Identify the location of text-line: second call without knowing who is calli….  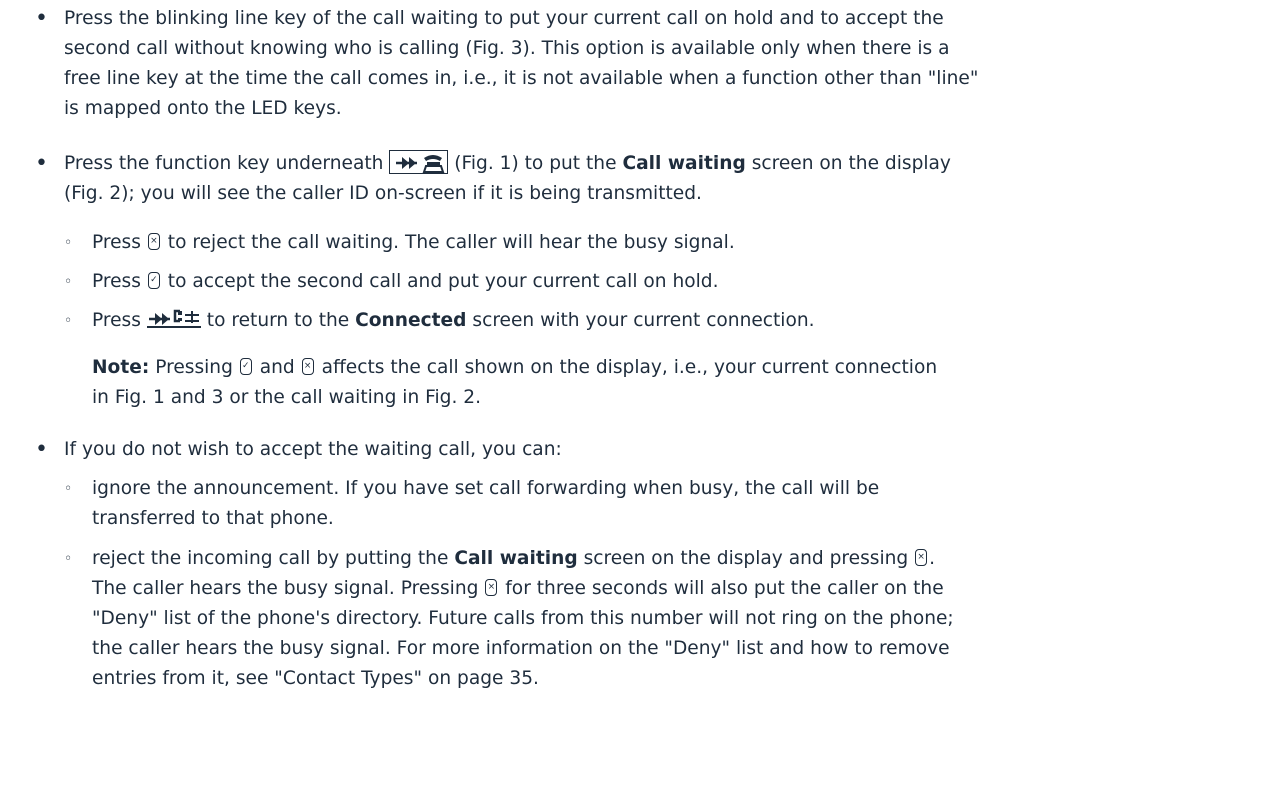
(507, 48).